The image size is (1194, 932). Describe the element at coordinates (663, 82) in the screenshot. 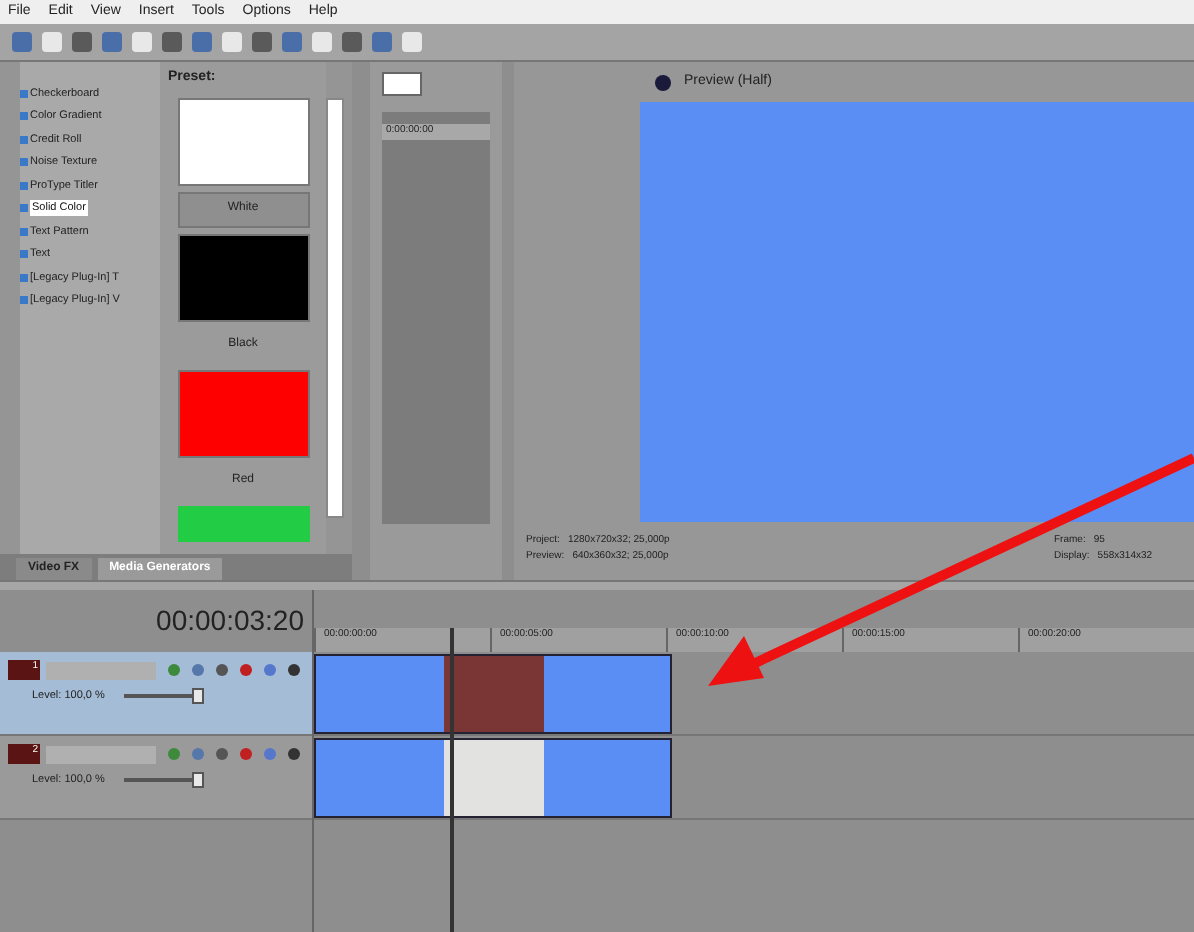

I see `circle-icon` at that location.